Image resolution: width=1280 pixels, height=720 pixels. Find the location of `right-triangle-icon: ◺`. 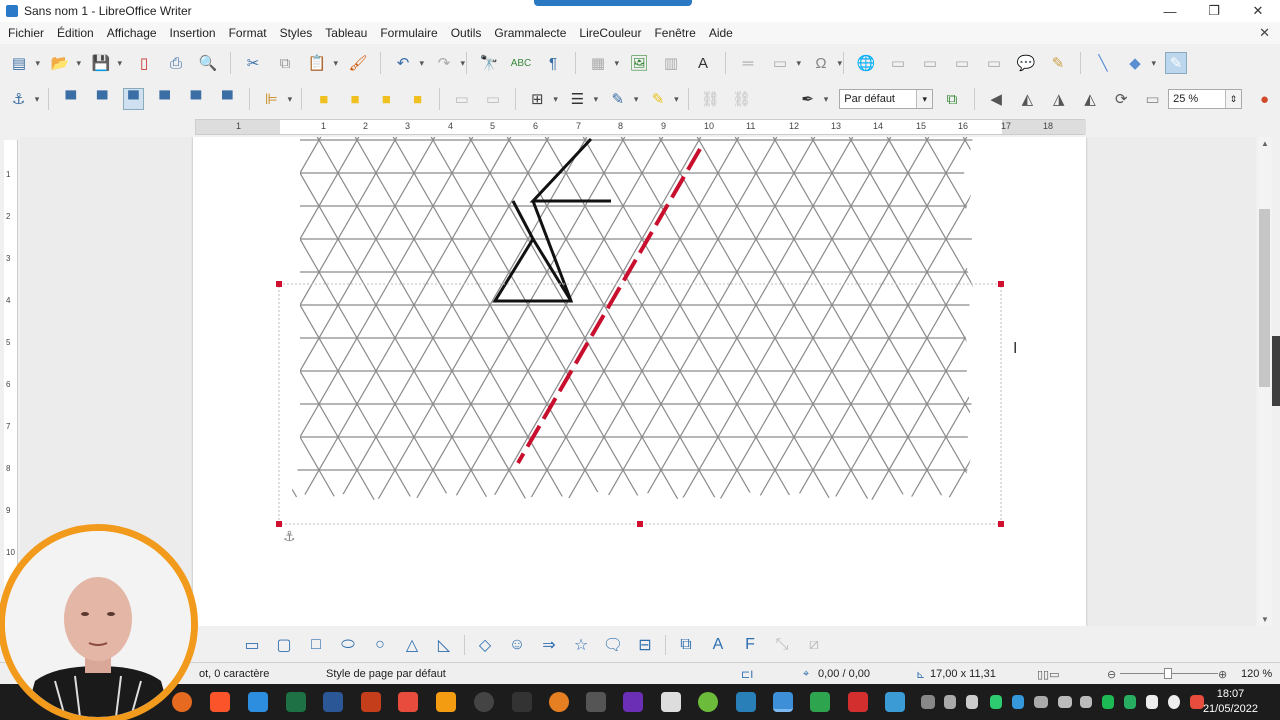

right-triangle-icon: ◺ is located at coordinates (444, 645).